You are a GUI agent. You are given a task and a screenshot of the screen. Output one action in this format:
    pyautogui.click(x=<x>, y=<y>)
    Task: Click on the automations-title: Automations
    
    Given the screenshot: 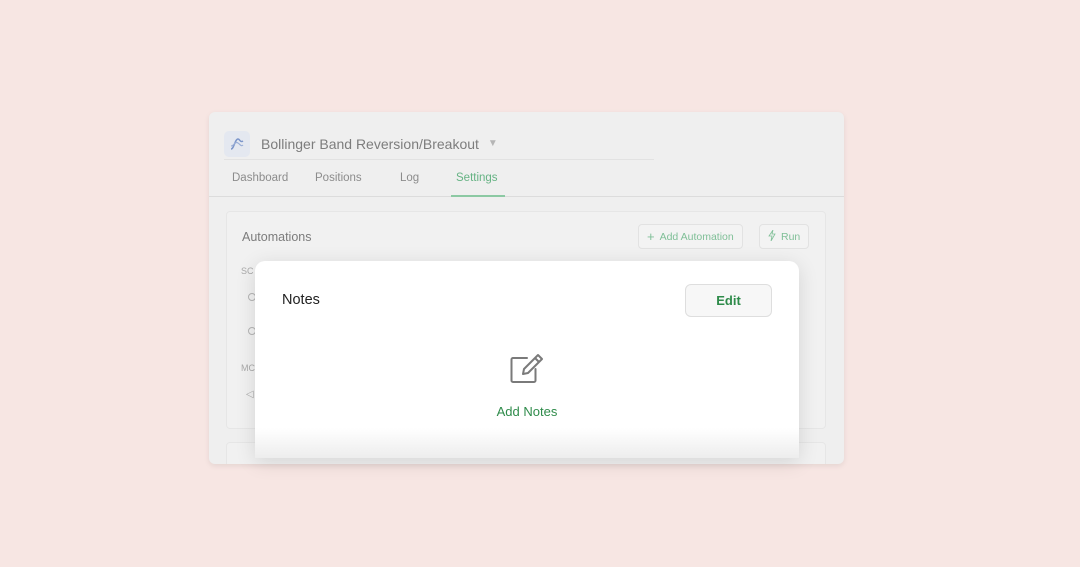 What is the action you would take?
    pyautogui.click(x=277, y=237)
    